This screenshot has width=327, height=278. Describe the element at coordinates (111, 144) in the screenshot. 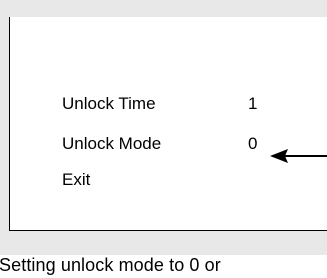

I see `menu-item-unlock-mode-label: Unlock Mode` at that location.